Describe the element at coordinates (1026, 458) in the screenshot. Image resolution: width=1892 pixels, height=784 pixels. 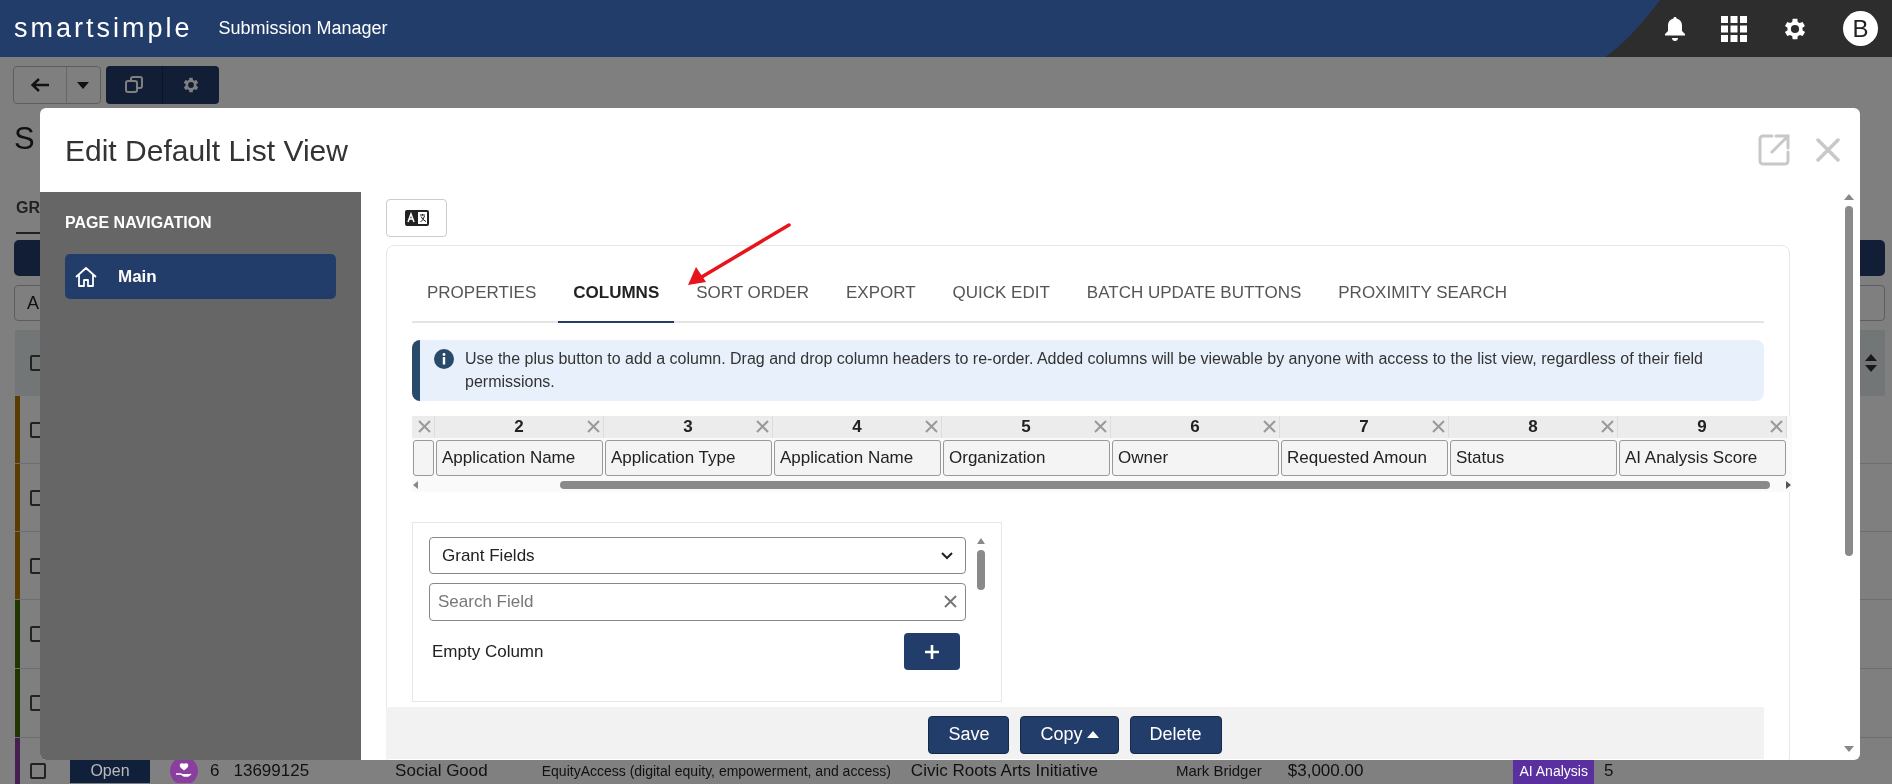
I see `column-header: Organization` at that location.